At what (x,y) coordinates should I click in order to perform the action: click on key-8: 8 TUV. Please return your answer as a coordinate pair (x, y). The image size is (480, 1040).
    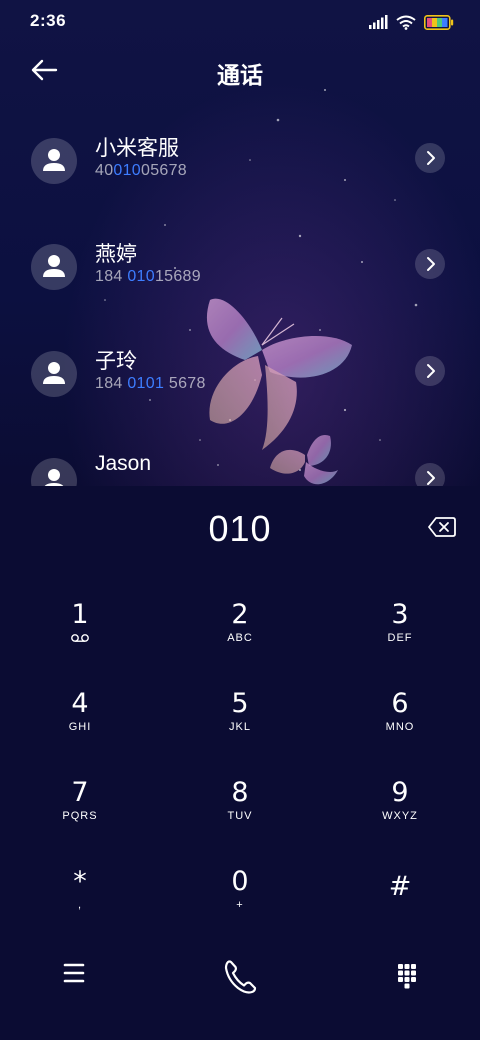
    Looking at the image, I should click on (240, 815).